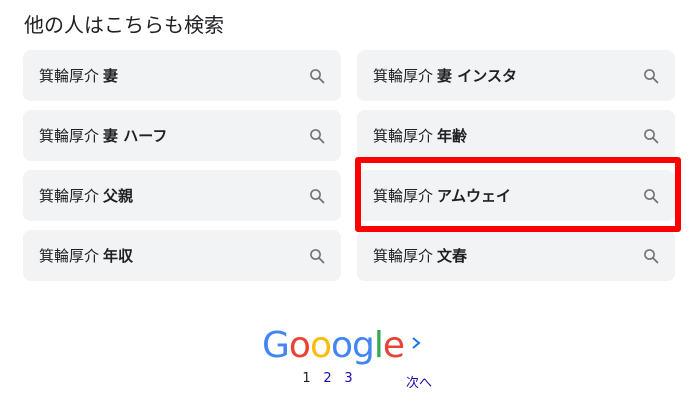 The image size is (700, 404). I want to click on google-logo: Gooogle, so click(333, 346).